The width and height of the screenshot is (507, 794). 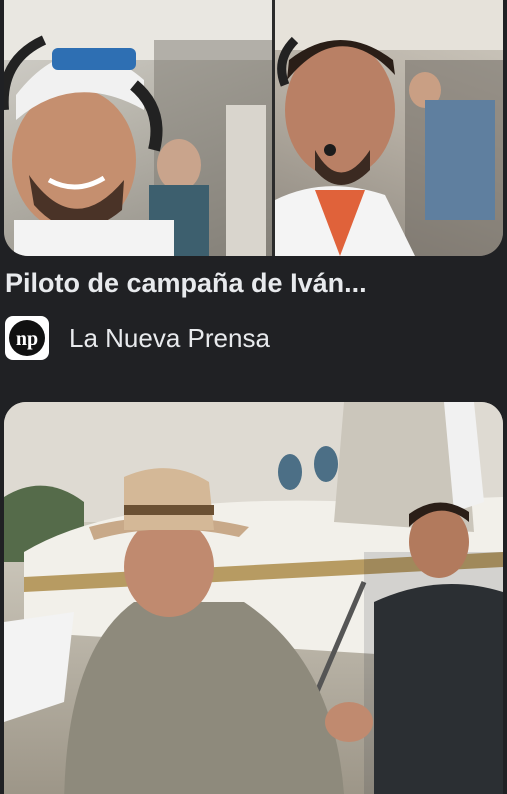 I want to click on cockpit-selfie-right-drawing, so click(x=389, y=128).